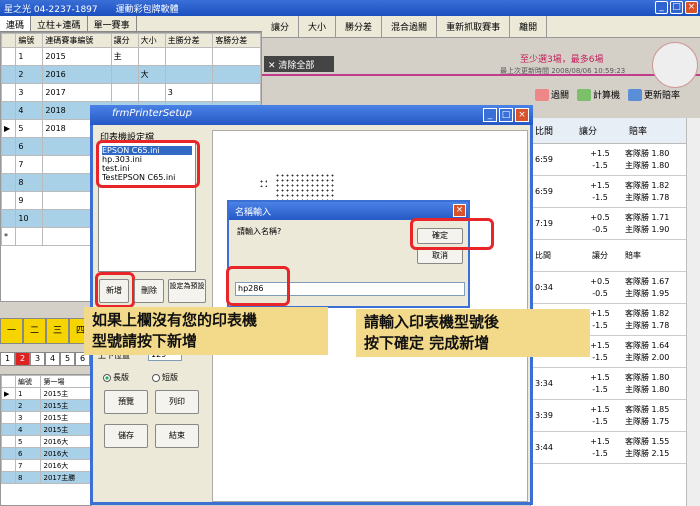 This screenshot has height=506, width=700. What do you see at coordinates (7, 359) in the screenshot?
I see `page-button: 1` at bounding box center [7, 359].